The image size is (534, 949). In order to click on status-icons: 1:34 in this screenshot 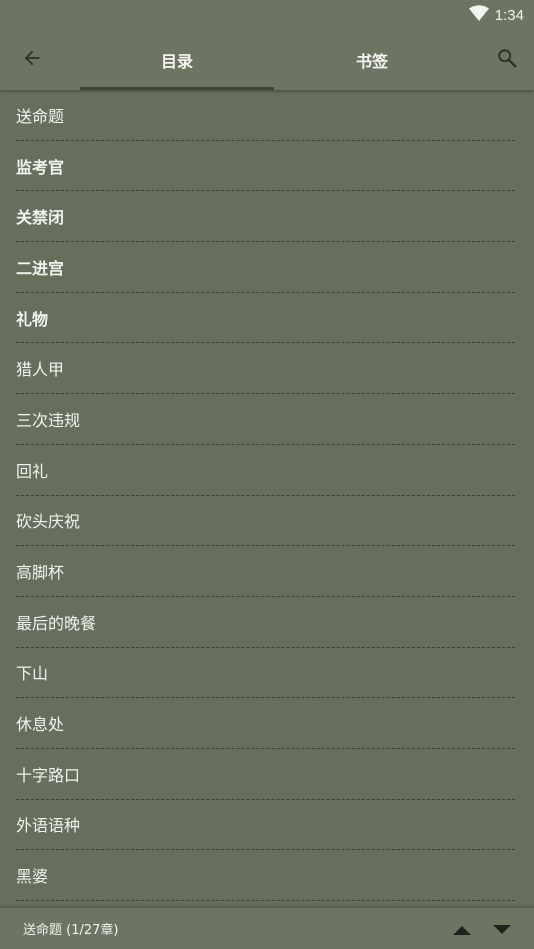, I will do `click(496, 15)`.